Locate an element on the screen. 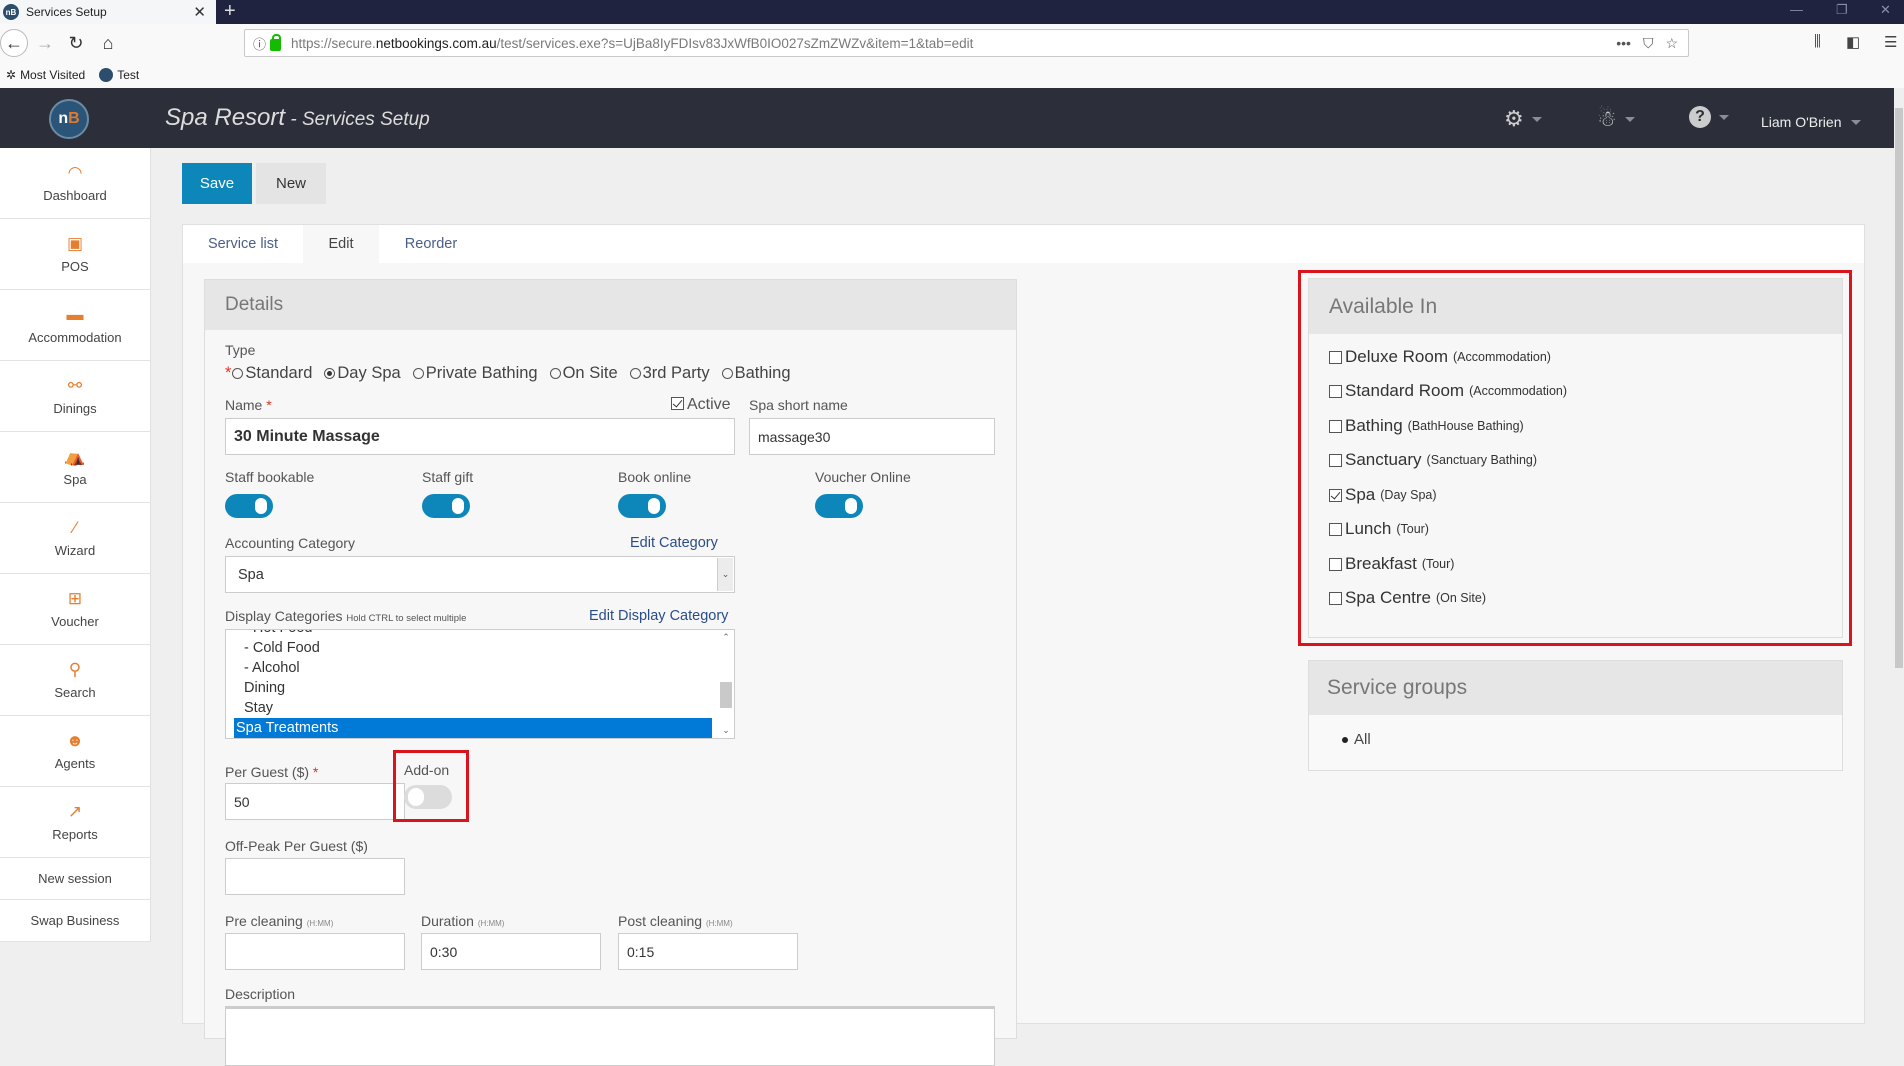 The image size is (1904, 1066). scroll-down-icon: ⌄ is located at coordinates (726, 730).